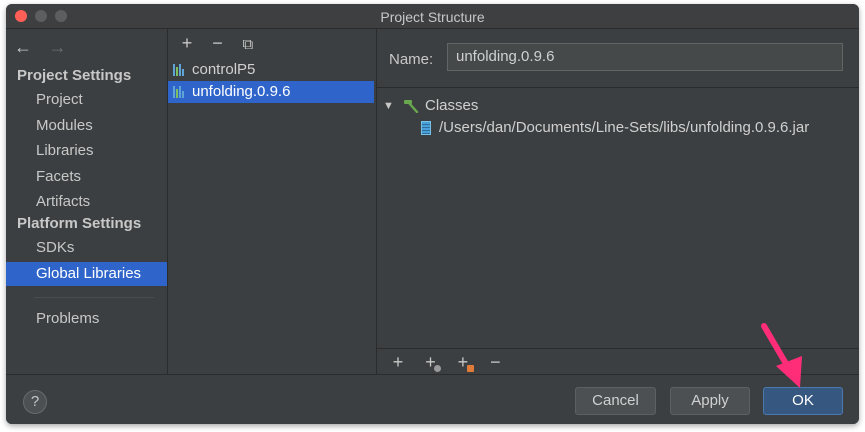  I want to click on remove-library-button: −, so click(217, 43).